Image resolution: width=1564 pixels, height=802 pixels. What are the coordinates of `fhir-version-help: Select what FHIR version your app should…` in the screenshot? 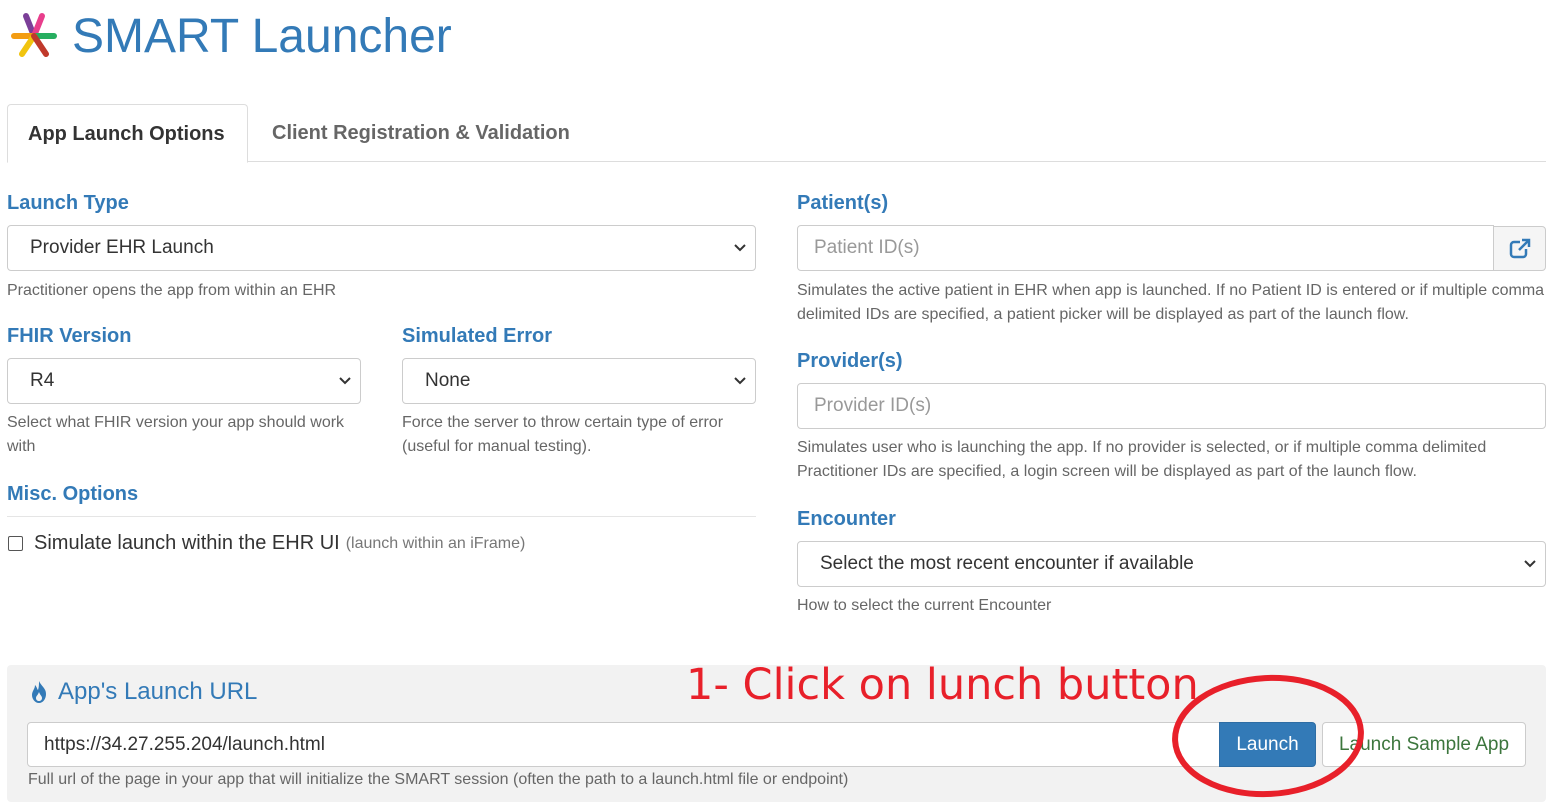 It's located at (176, 434).